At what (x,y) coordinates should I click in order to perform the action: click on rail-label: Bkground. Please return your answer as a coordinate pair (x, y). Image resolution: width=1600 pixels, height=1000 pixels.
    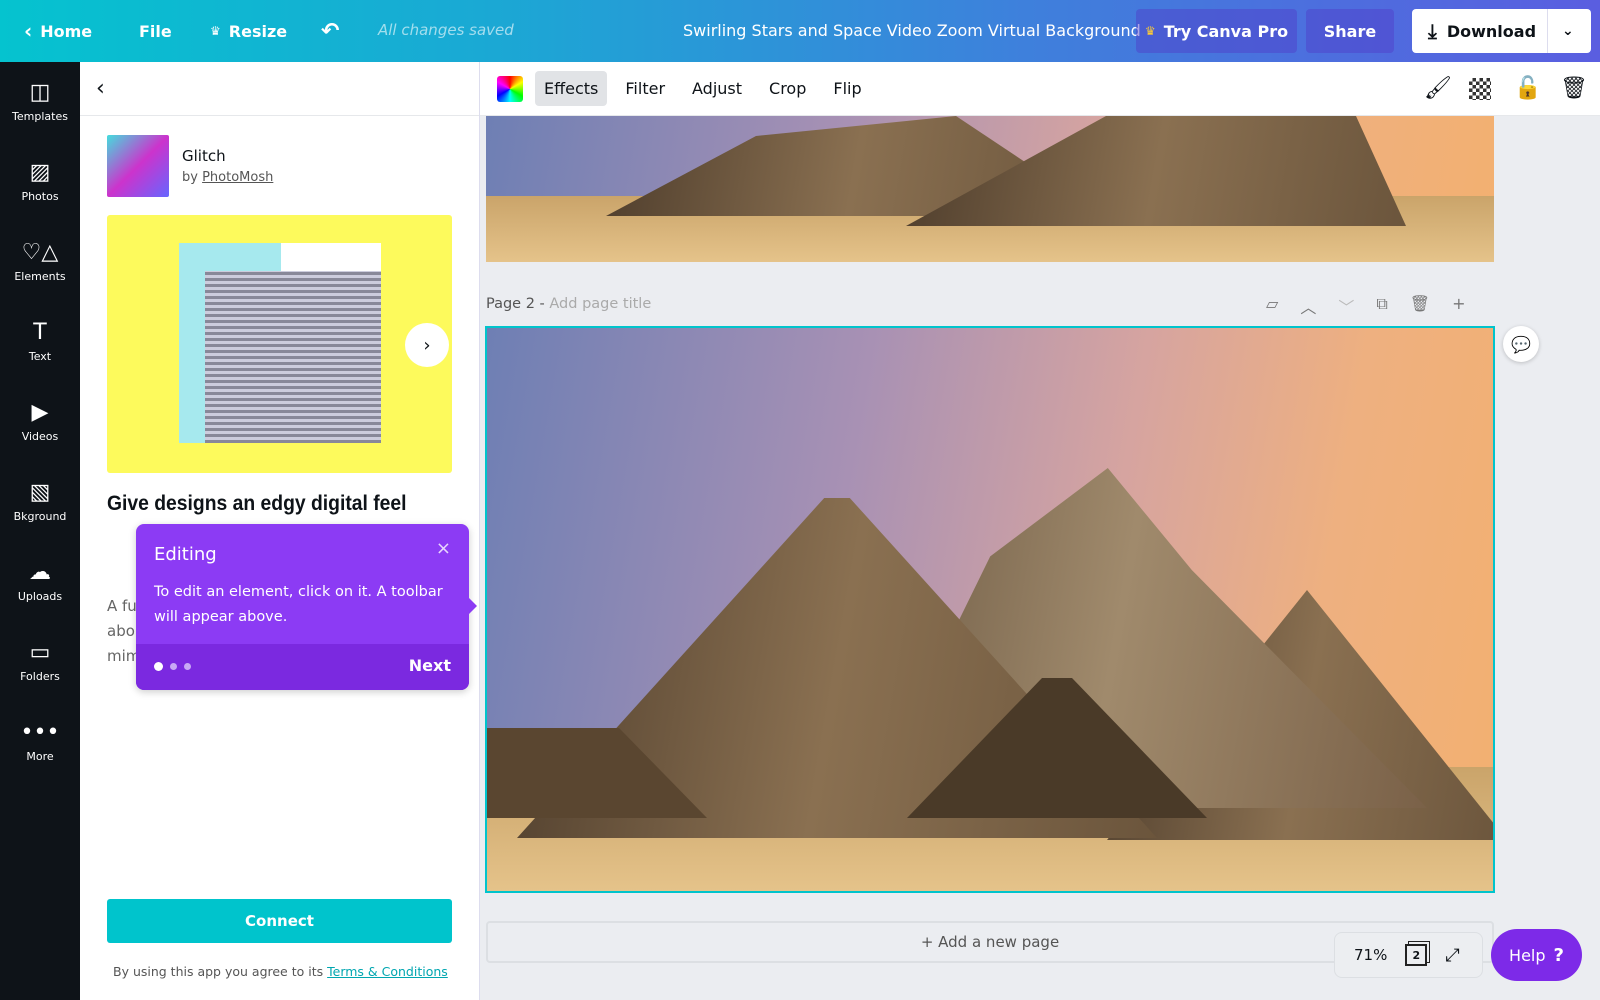
    Looking at the image, I should click on (40, 516).